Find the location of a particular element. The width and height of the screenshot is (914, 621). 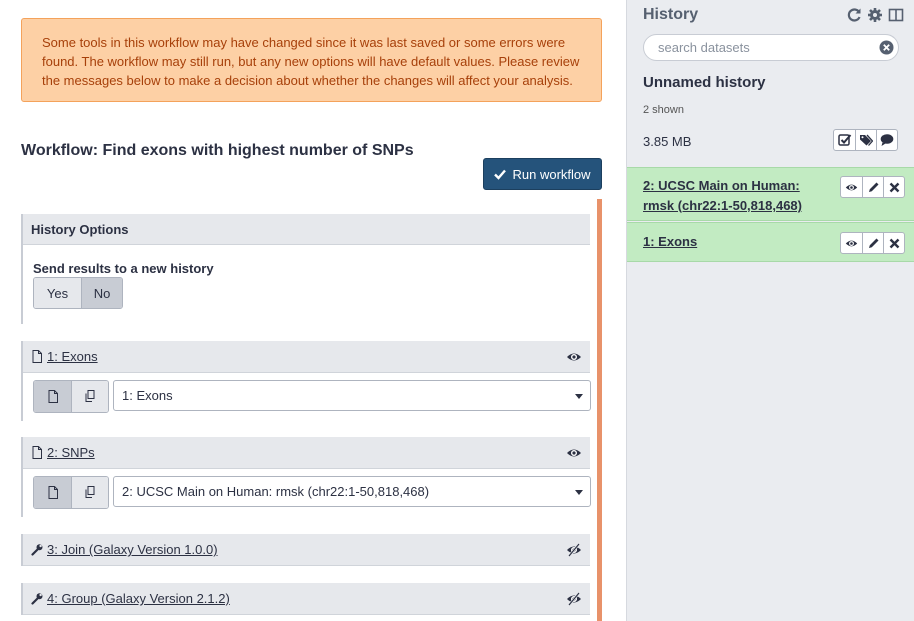

edit-tags-button is located at coordinates (865, 140).